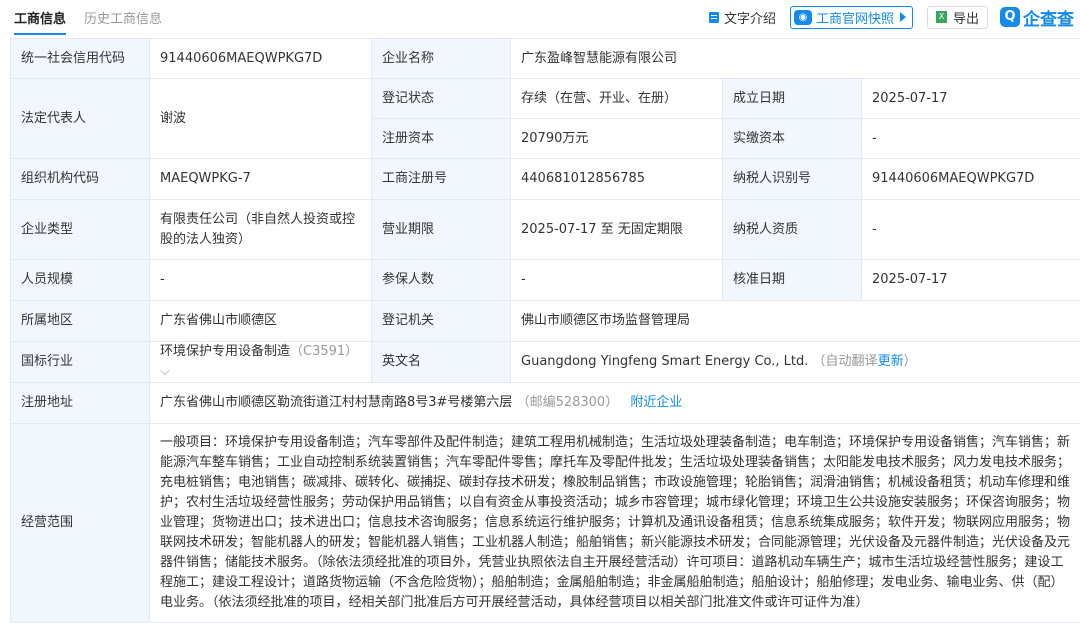 This screenshot has width=1080, height=623. Describe the element at coordinates (970, 98) in the screenshot. I see `value-est-date: 2025-07-17` at that location.